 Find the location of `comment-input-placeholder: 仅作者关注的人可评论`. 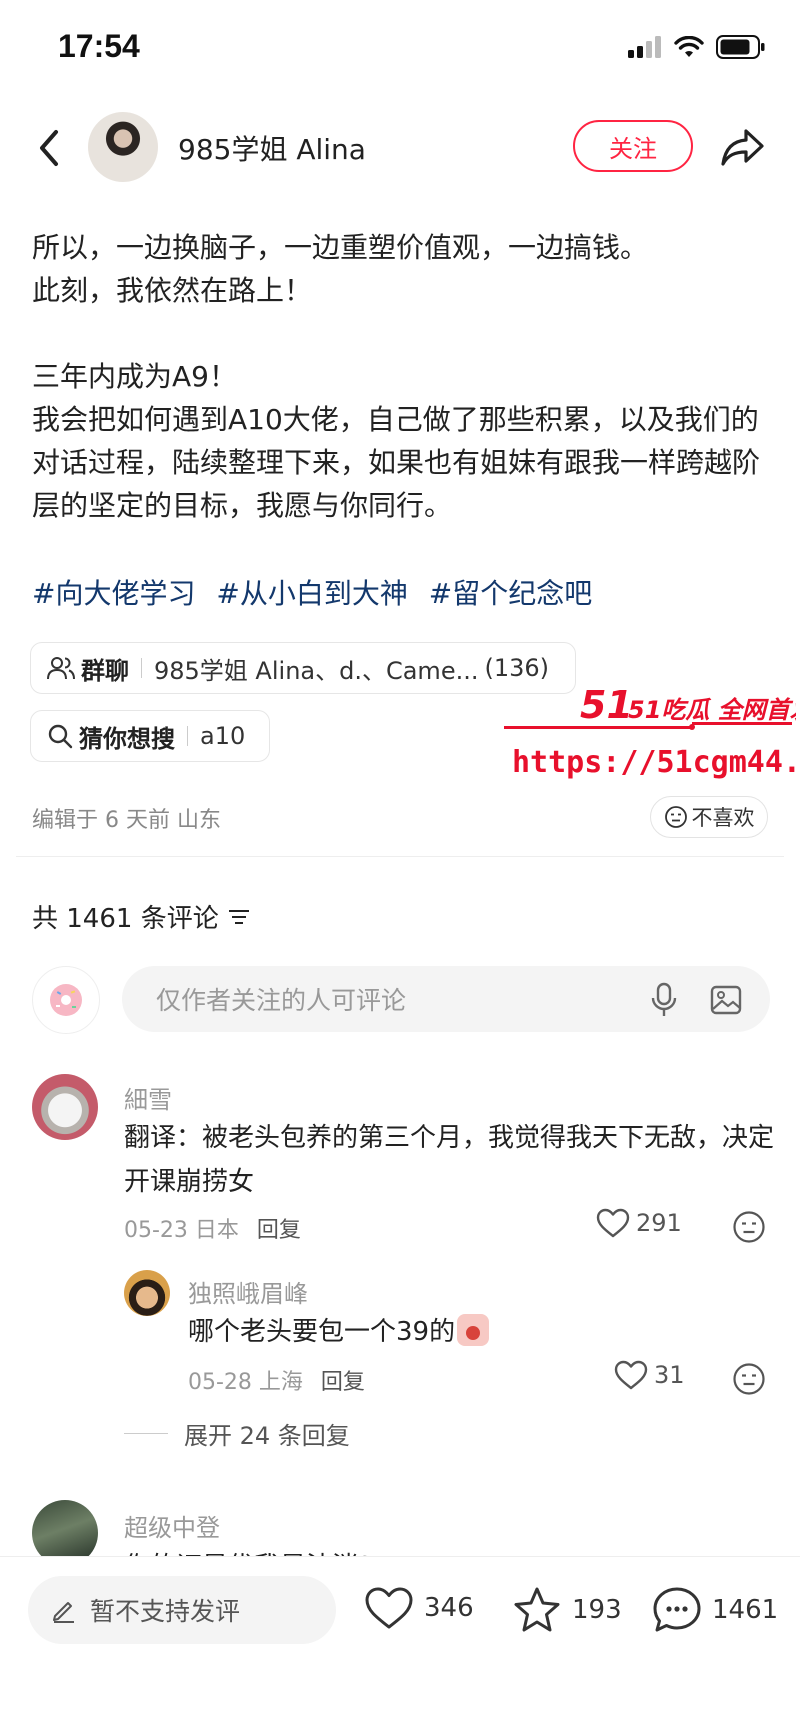

comment-input-placeholder: 仅作者关注的人可评论 is located at coordinates (281, 1000).